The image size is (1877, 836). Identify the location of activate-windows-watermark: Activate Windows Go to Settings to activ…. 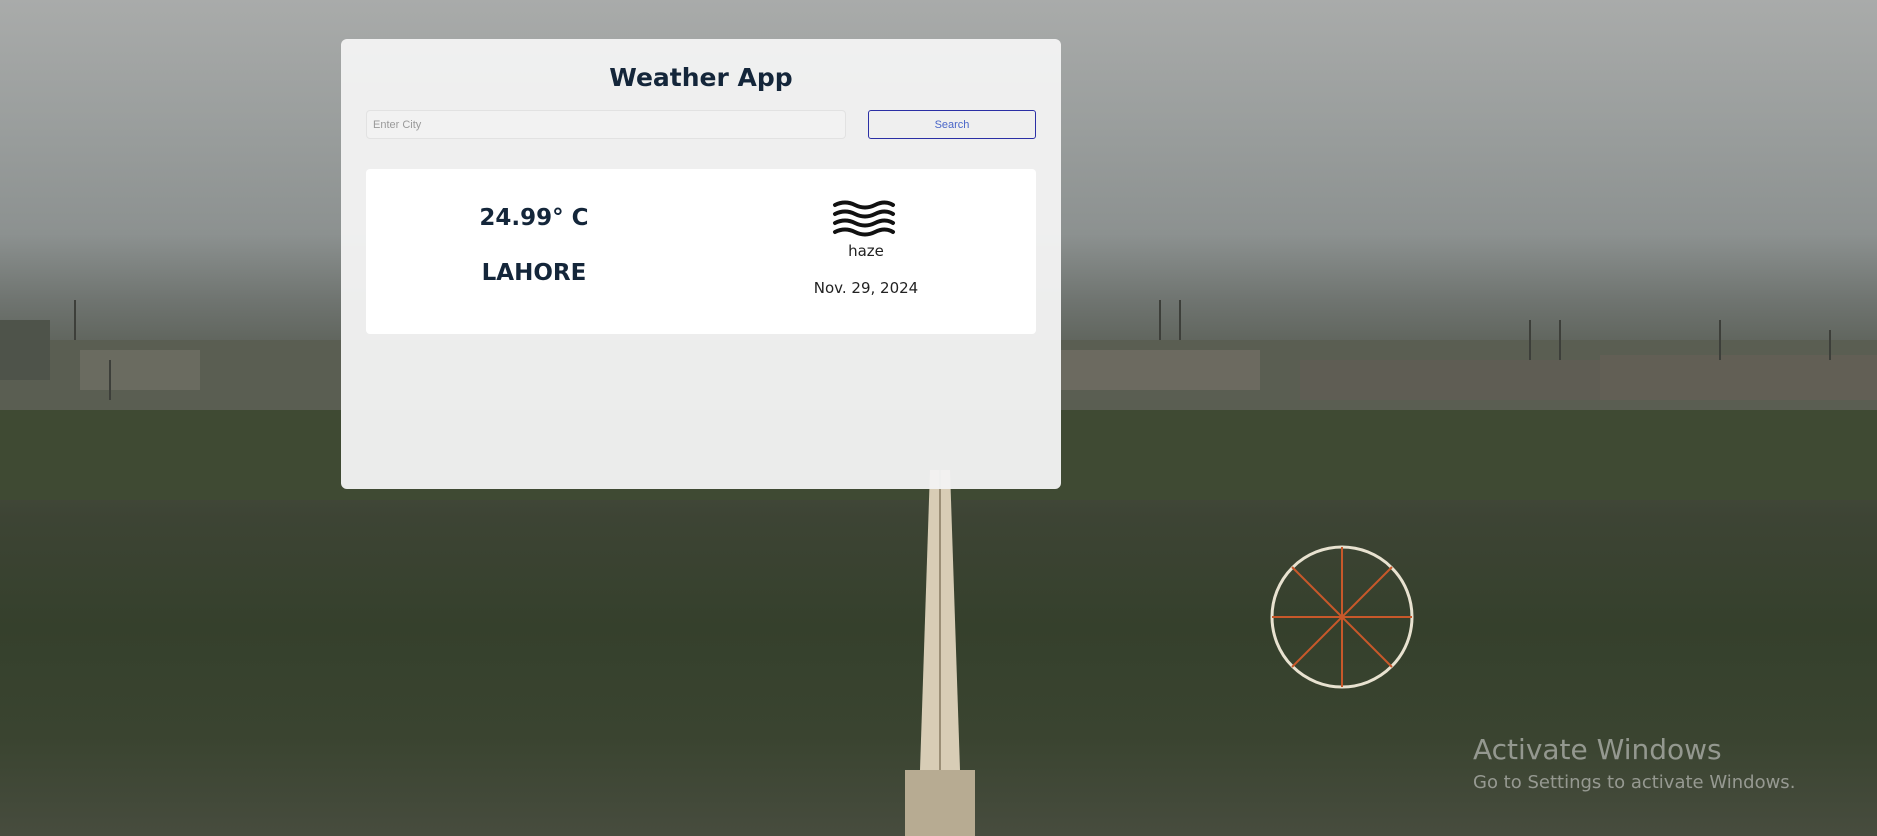
(1634, 763).